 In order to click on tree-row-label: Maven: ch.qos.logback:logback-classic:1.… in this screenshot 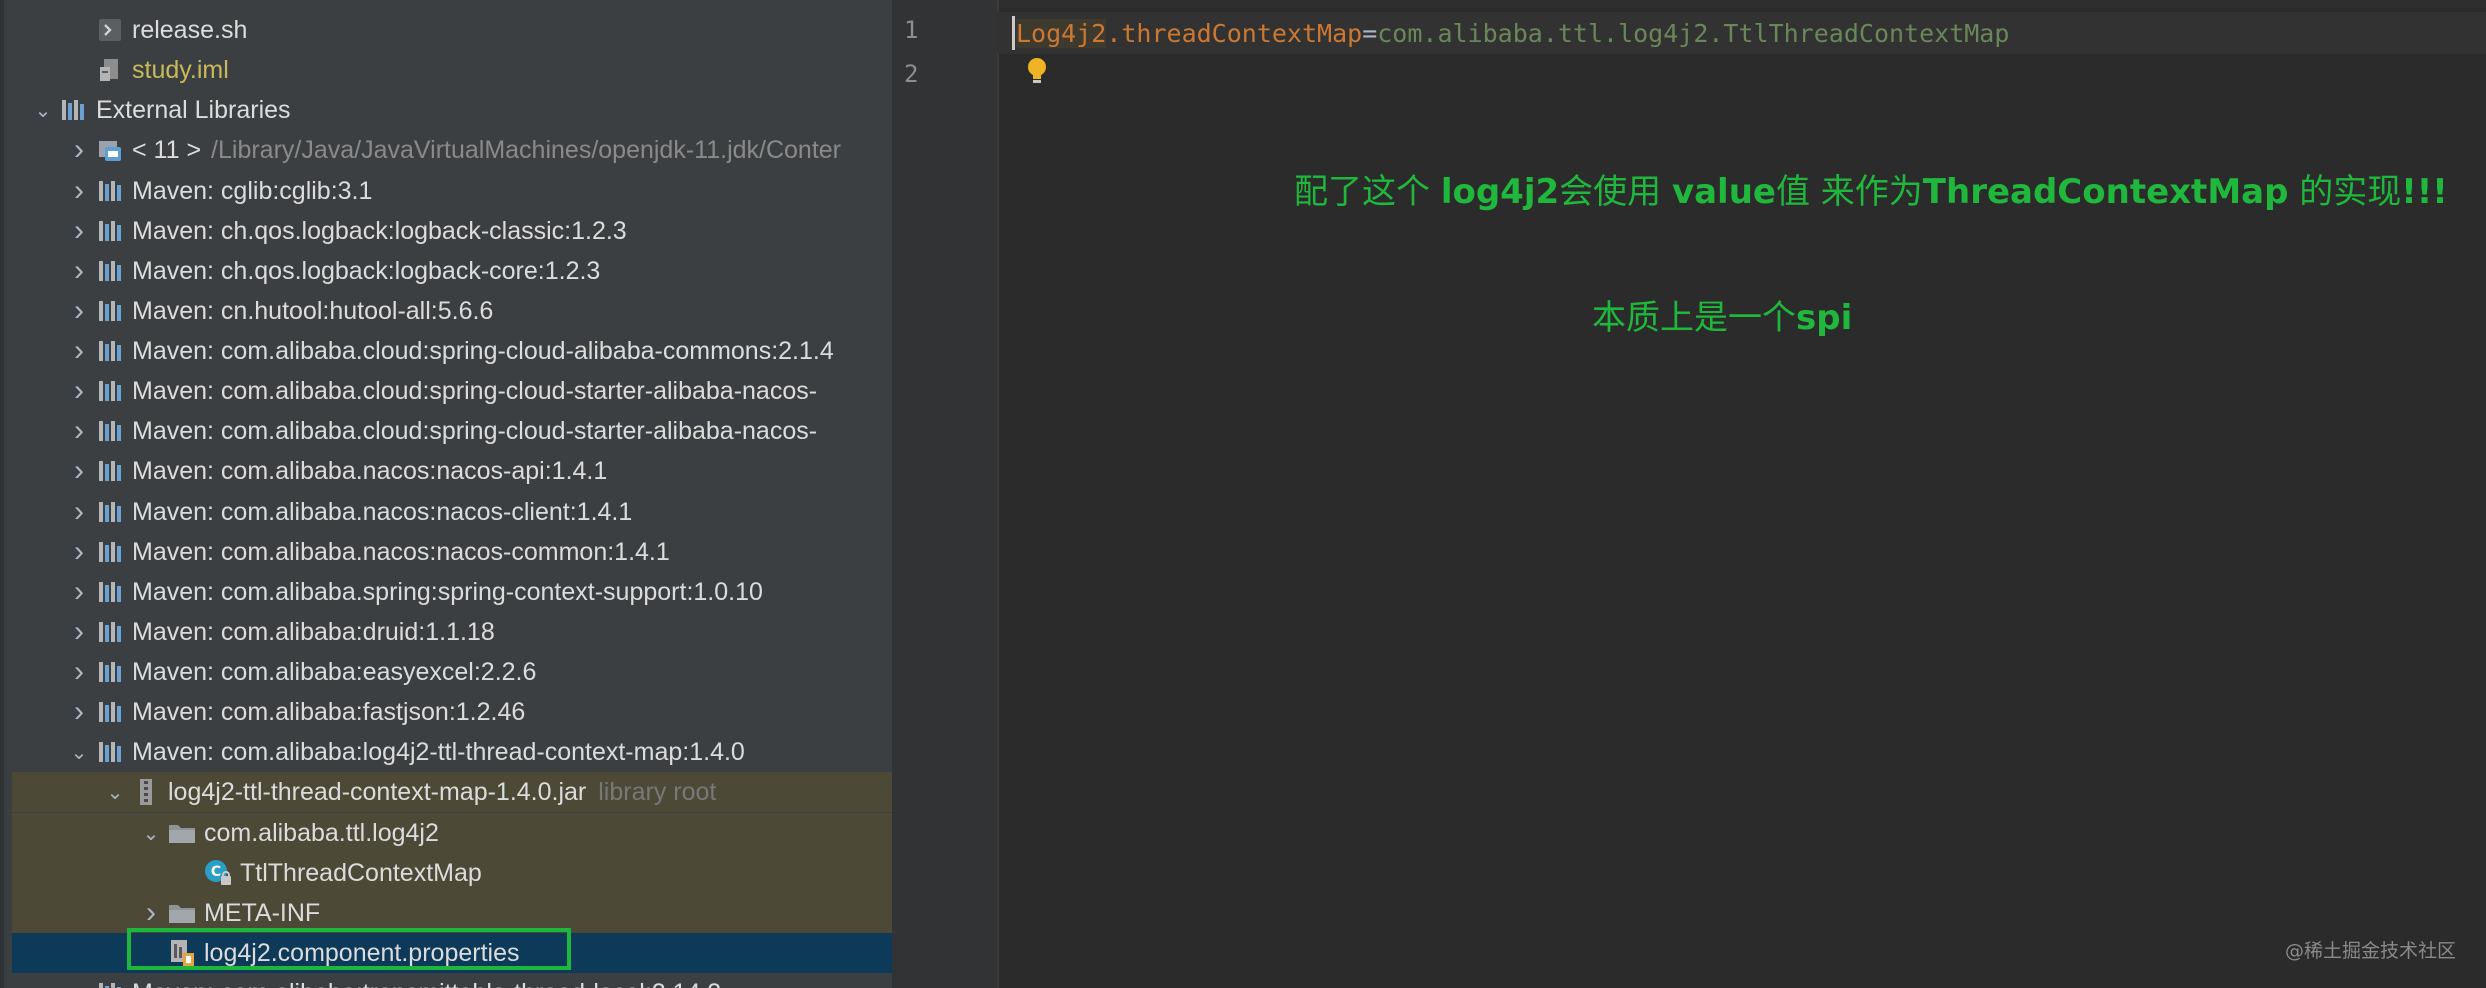, I will do `click(379, 230)`.